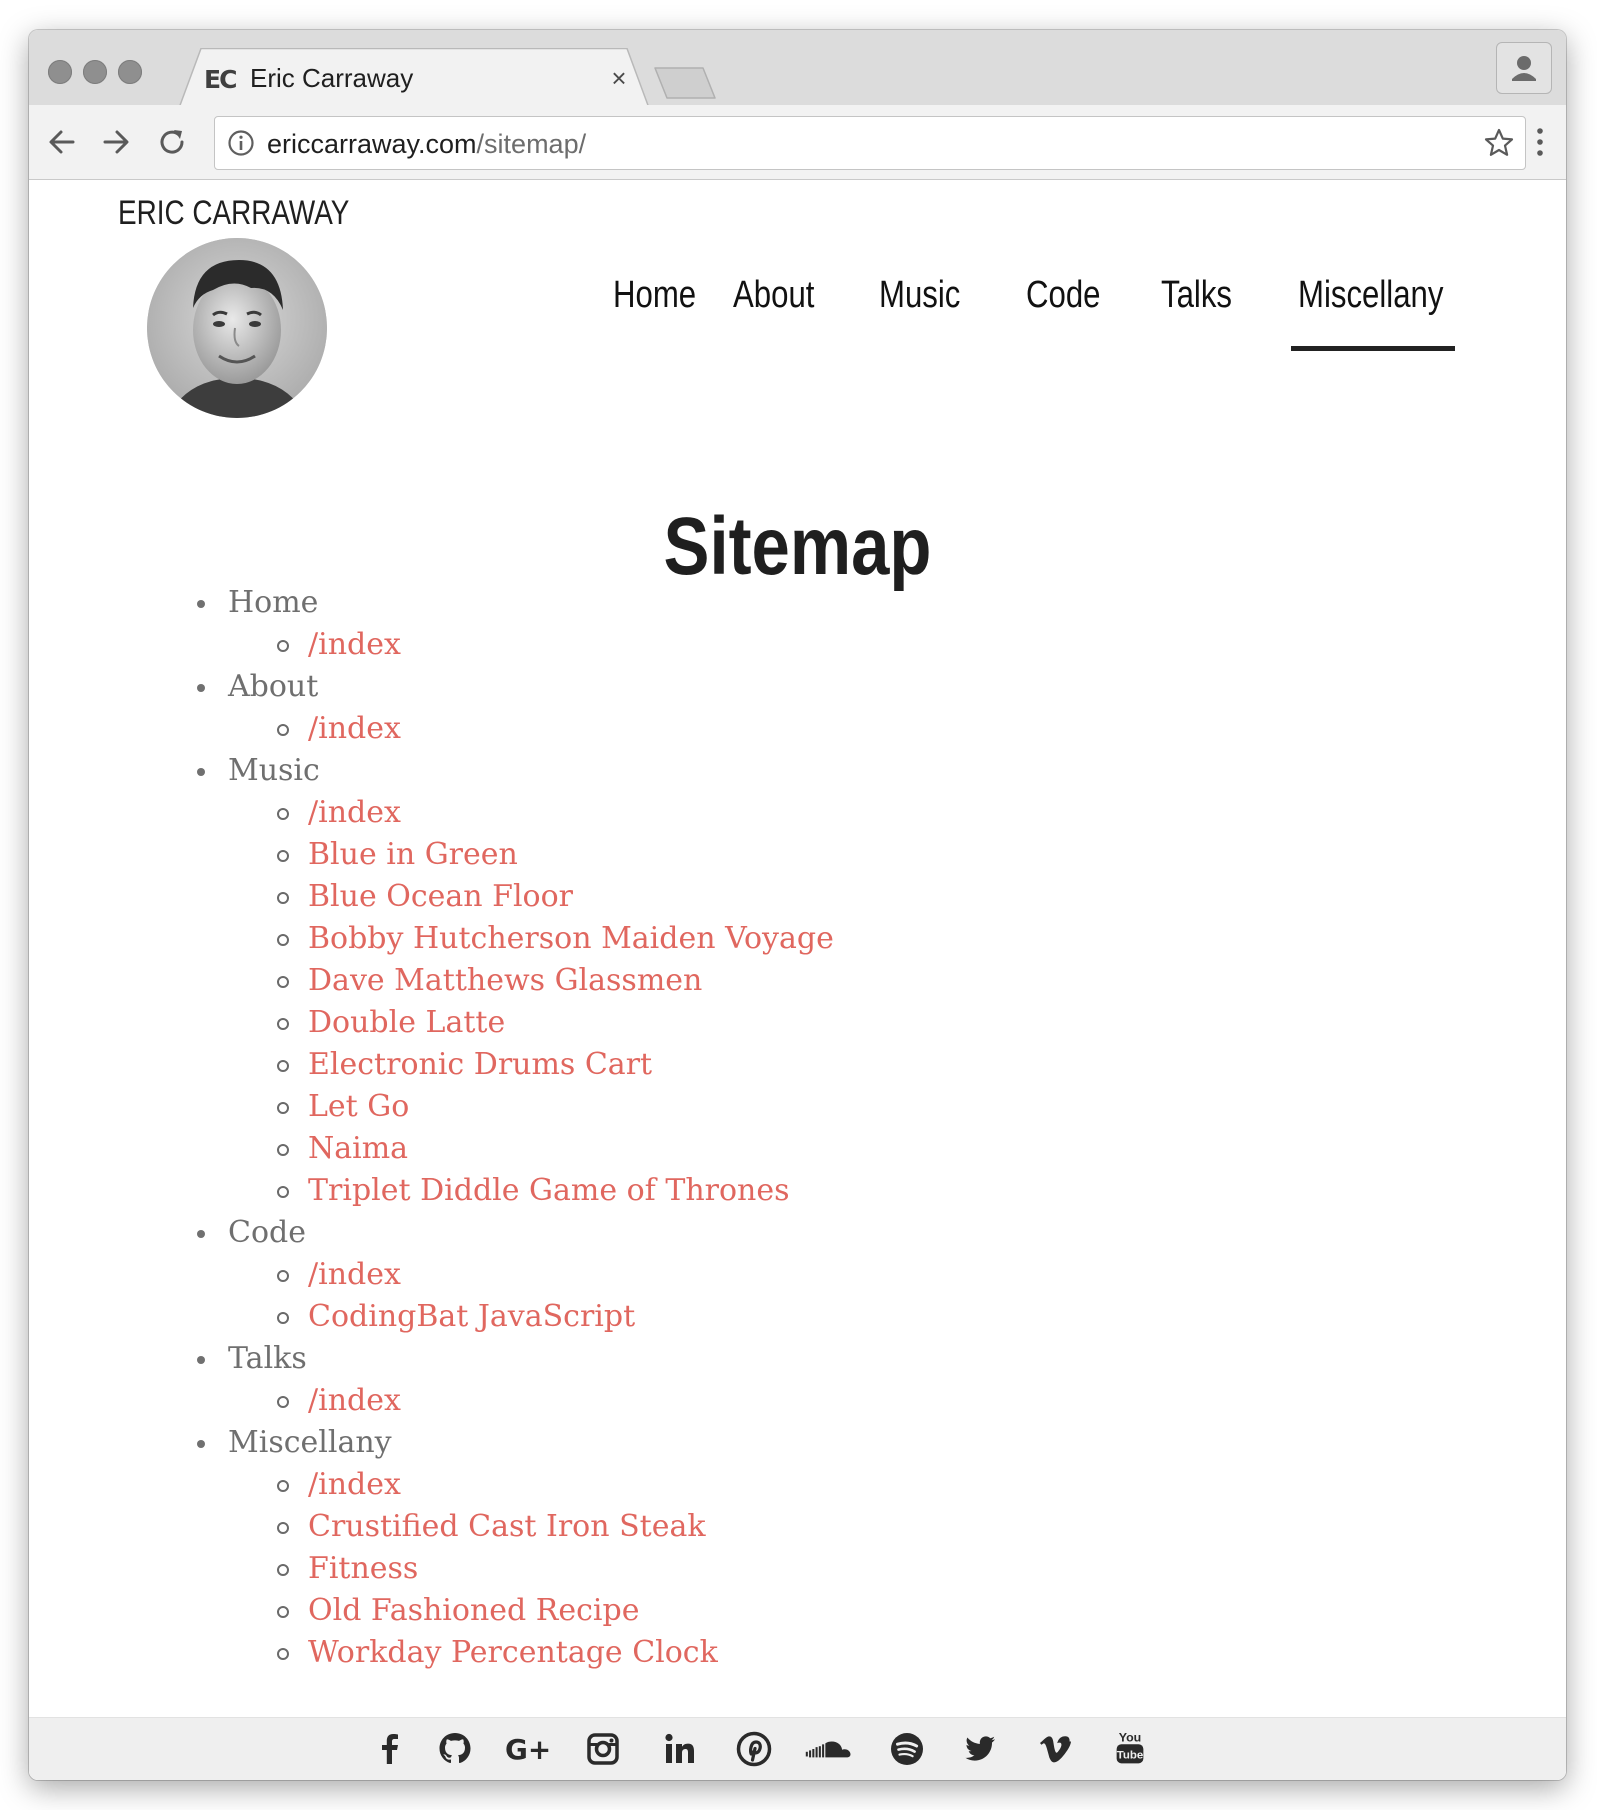 This screenshot has height=1810, width=1597. Describe the element at coordinates (797, 69) in the screenshot. I see `tab-strip: EC Eric Carraway ×` at that location.